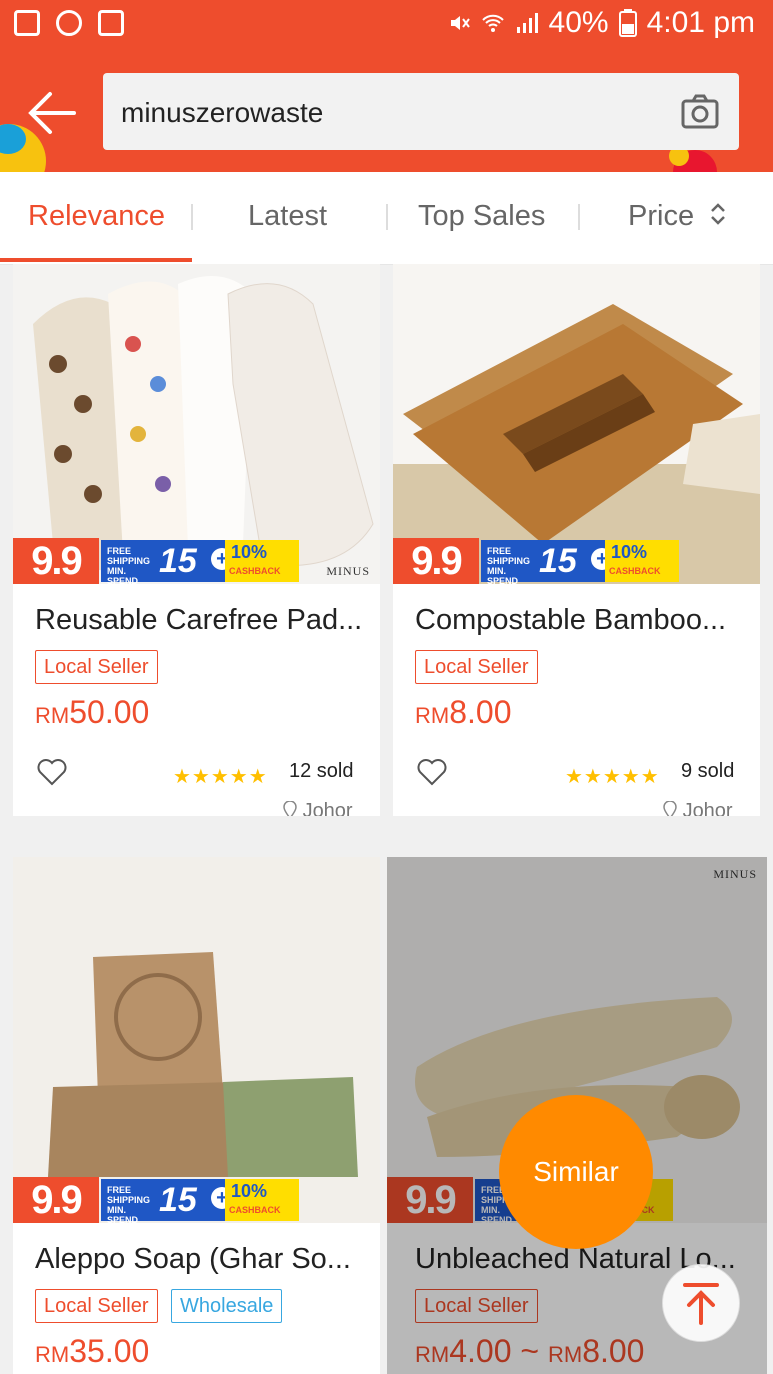 Image resolution: width=773 pixels, height=1374 pixels. I want to click on clock: 4:01 pm, so click(700, 22).